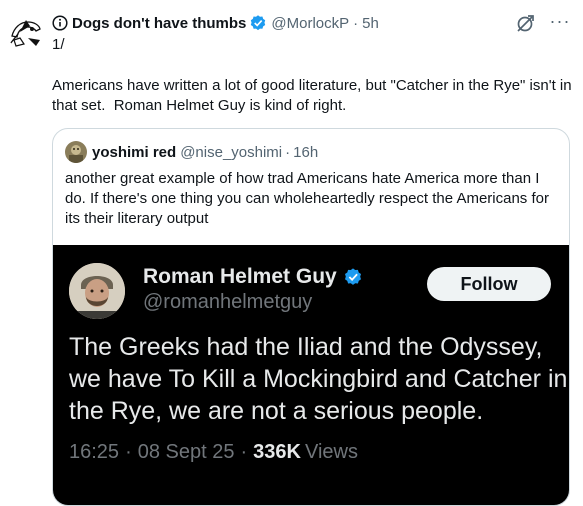 The width and height of the screenshot is (583, 506). I want to click on embed-meta: 16:25 · 08 Sept 25 · 336K Views, so click(213, 452).